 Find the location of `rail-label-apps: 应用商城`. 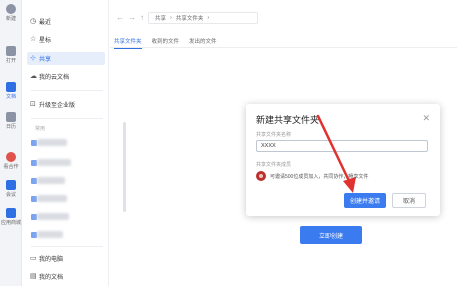

rail-label-apps: 应用商城 is located at coordinates (10, 223).